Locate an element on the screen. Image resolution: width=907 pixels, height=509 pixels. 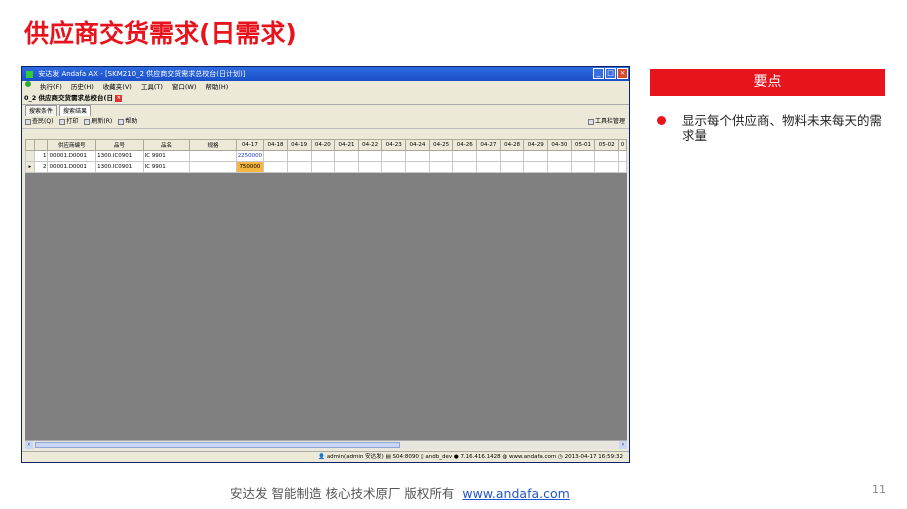
help-button: 帮助 is located at coordinates (127, 122).